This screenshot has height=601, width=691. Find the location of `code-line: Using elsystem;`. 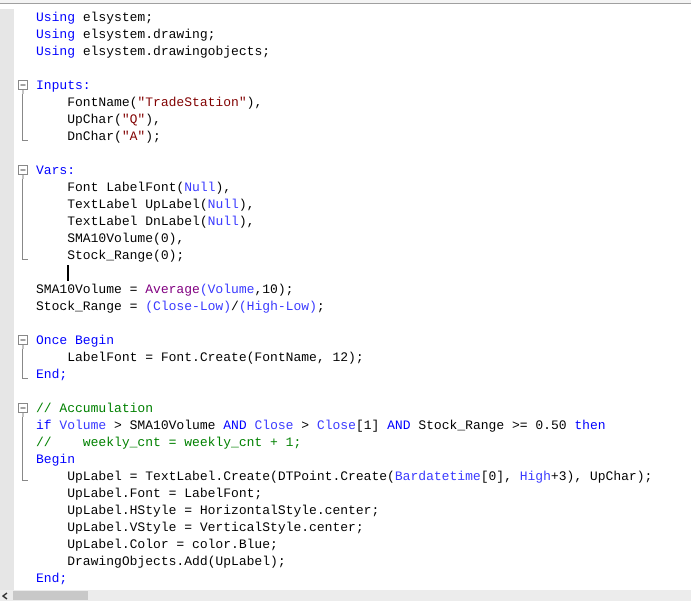

code-line: Using elsystem; is located at coordinates (95, 17).